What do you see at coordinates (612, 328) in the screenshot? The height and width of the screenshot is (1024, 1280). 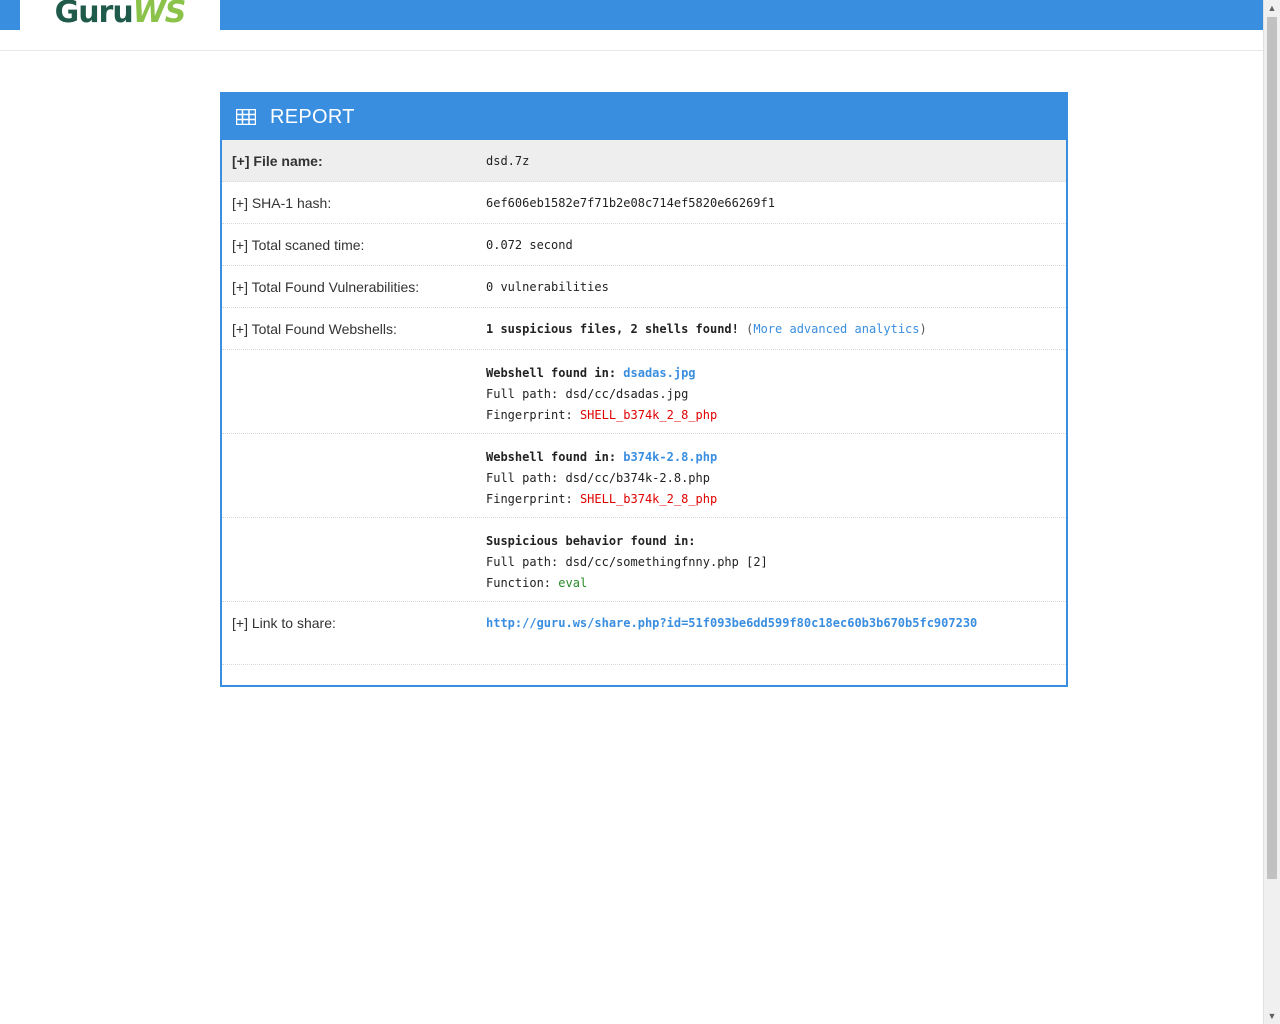 I see `webshells-summary: 1 suspicious files, 2 shells found!` at bounding box center [612, 328].